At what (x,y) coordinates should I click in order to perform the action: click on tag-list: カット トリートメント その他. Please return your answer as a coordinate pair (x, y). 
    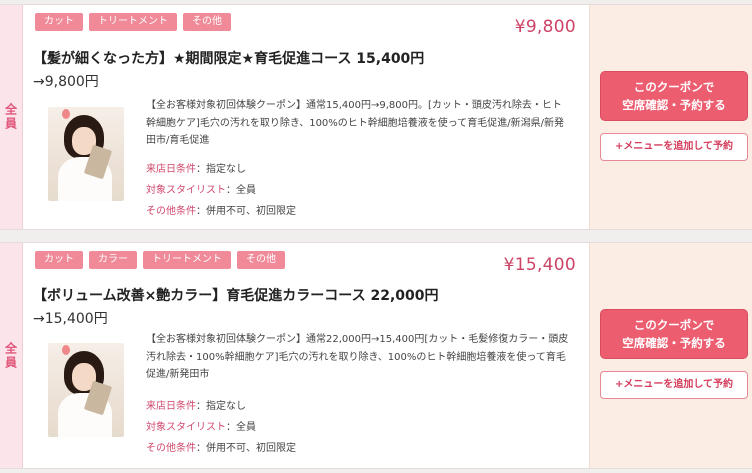
    Looking at the image, I should click on (133, 22).